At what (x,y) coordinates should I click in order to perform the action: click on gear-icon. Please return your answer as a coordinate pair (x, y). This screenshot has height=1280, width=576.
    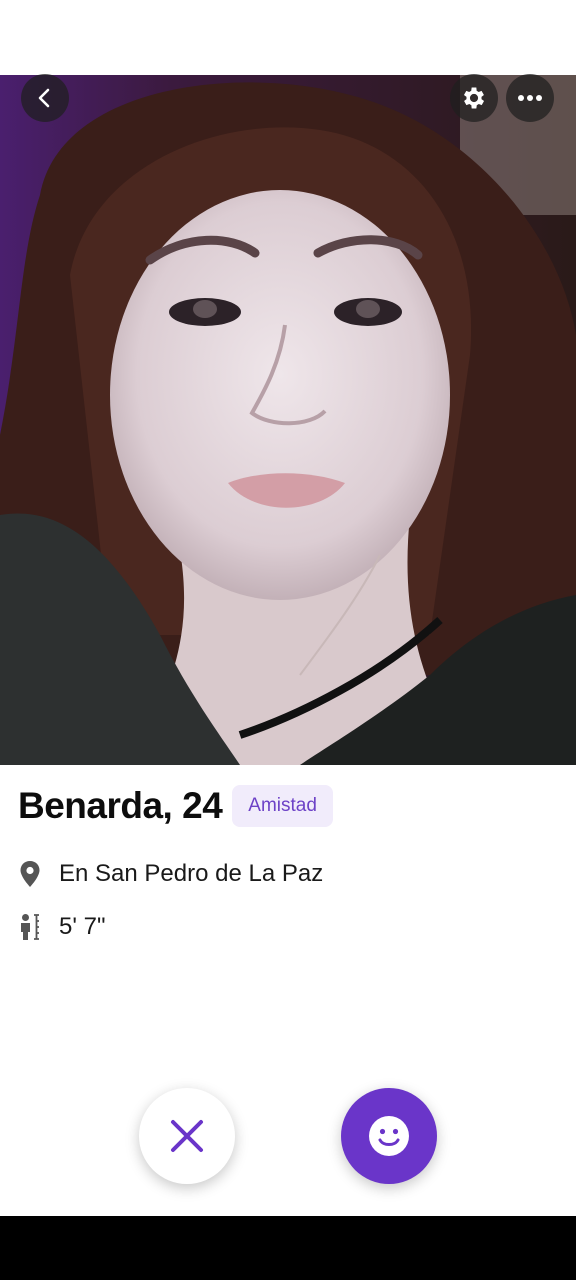
    Looking at the image, I should click on (474, 98).